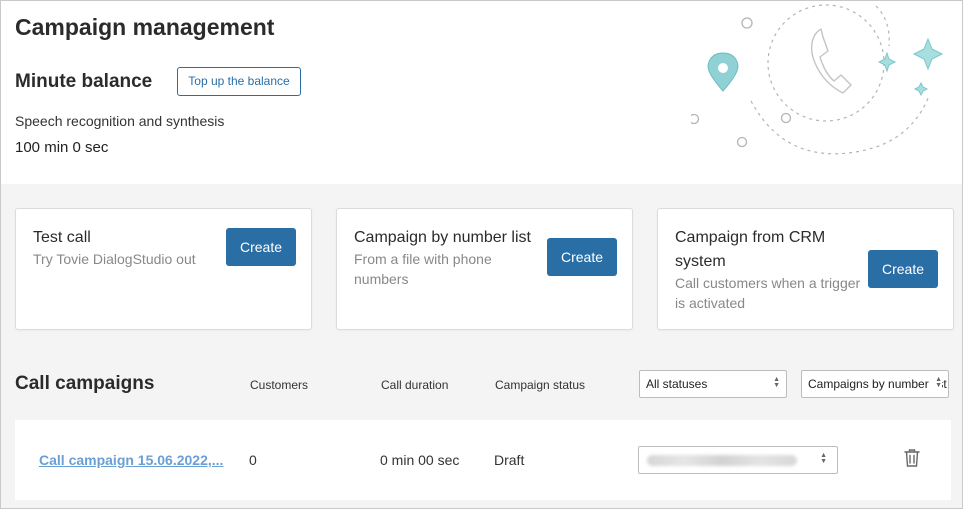 This screenshot has width=963, height=509. I want to click on create-test-call-button: Create, so click(261, 247).